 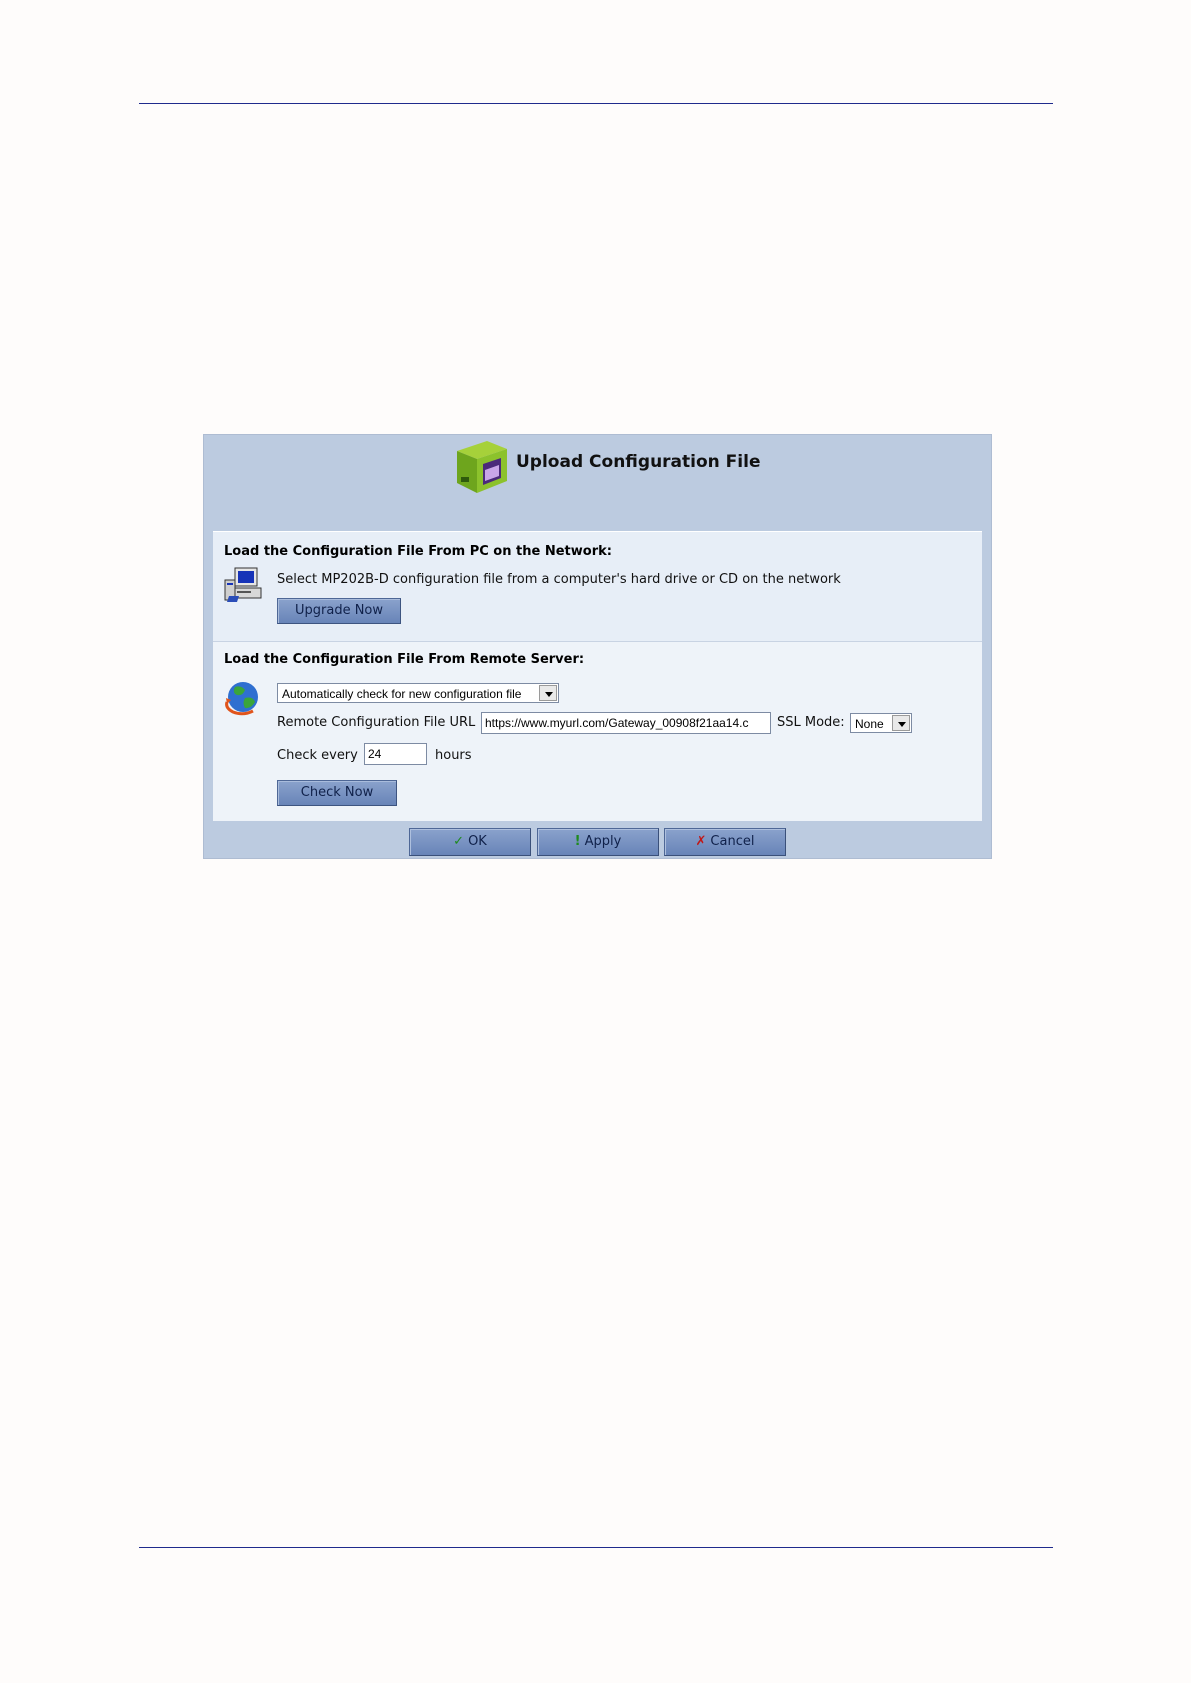 I want to click on ok-button: ✓ OK, so click(x=470, y=842).